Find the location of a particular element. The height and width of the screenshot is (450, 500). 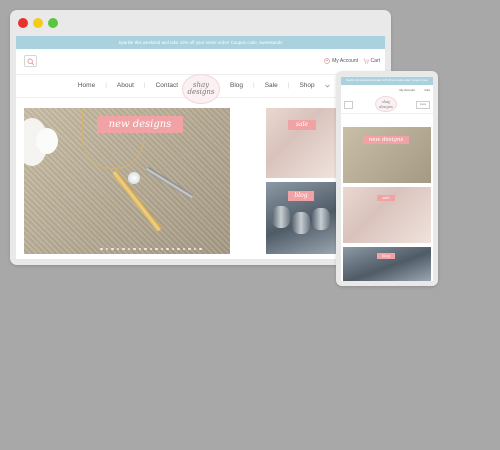

blog-tile: blog is located at coordinates (301, 218).